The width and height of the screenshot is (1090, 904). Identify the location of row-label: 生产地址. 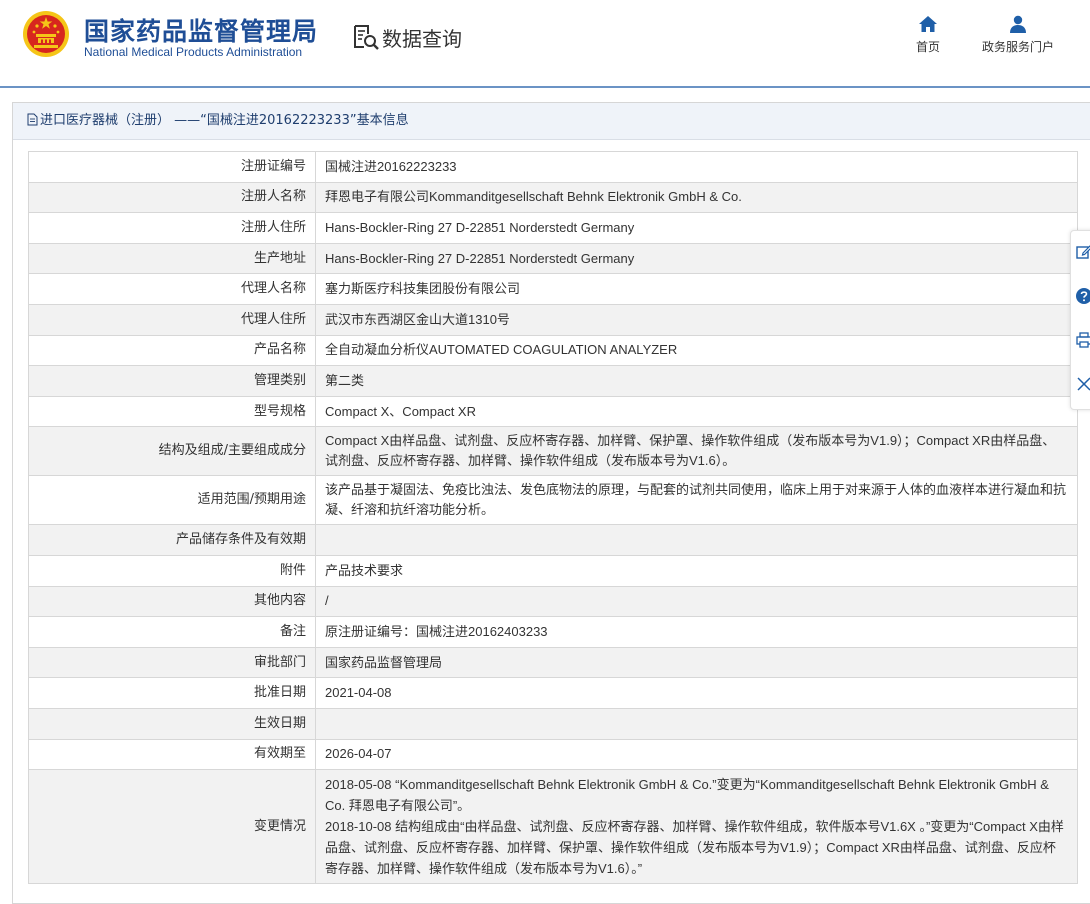
(172, 258).